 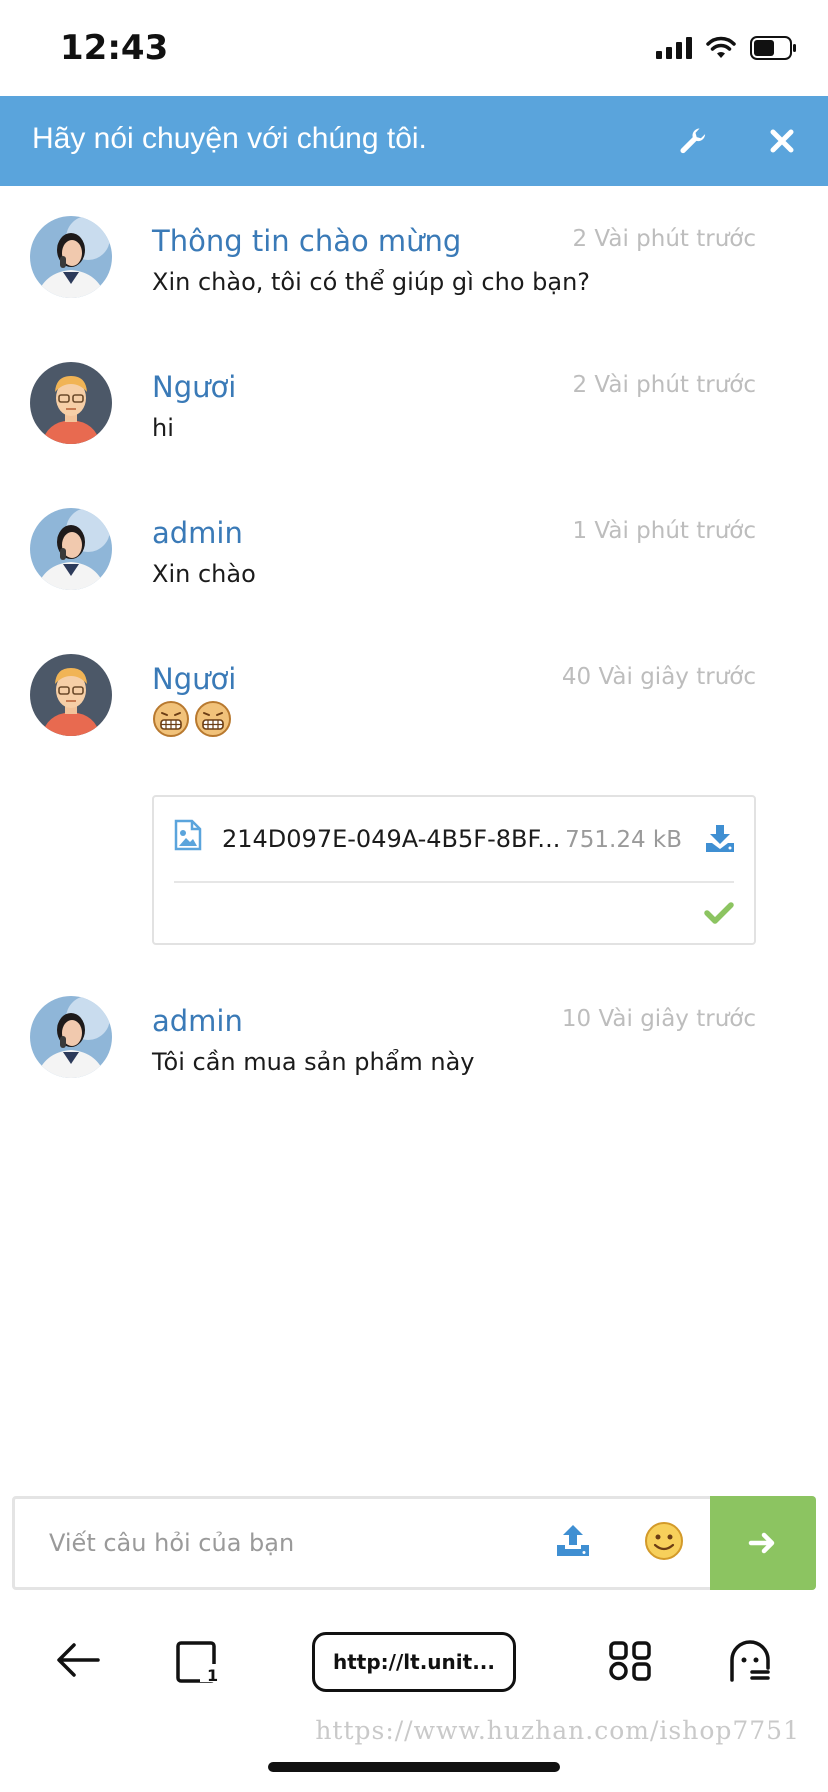 I want to click on upload-button, so click(x=573, y=1542).